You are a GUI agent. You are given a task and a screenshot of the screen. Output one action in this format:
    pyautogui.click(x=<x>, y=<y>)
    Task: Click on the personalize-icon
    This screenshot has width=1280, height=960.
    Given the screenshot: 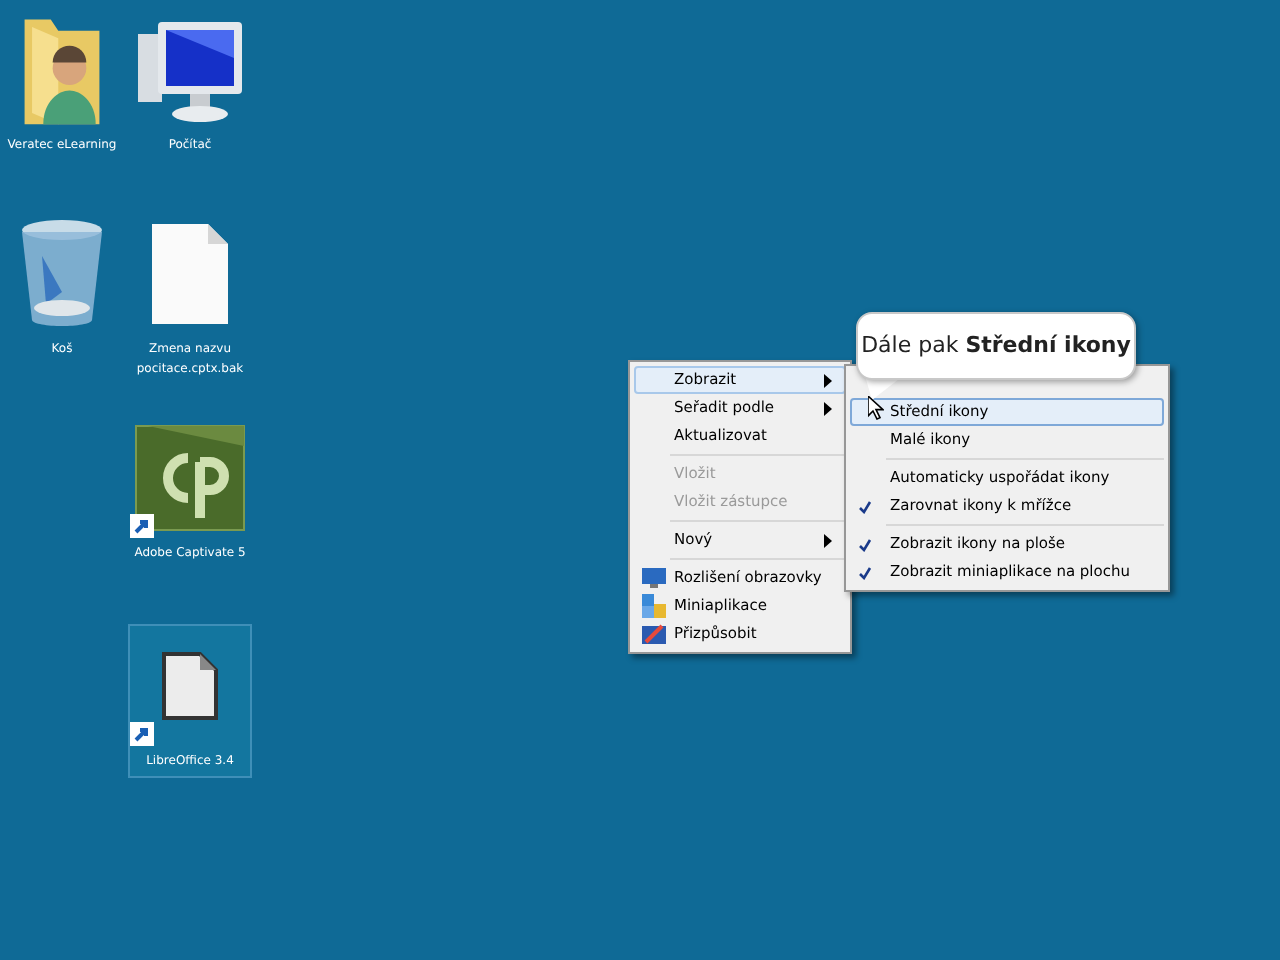 What is the action you would take?
    pyautogui.click(x=654, y=634)
    